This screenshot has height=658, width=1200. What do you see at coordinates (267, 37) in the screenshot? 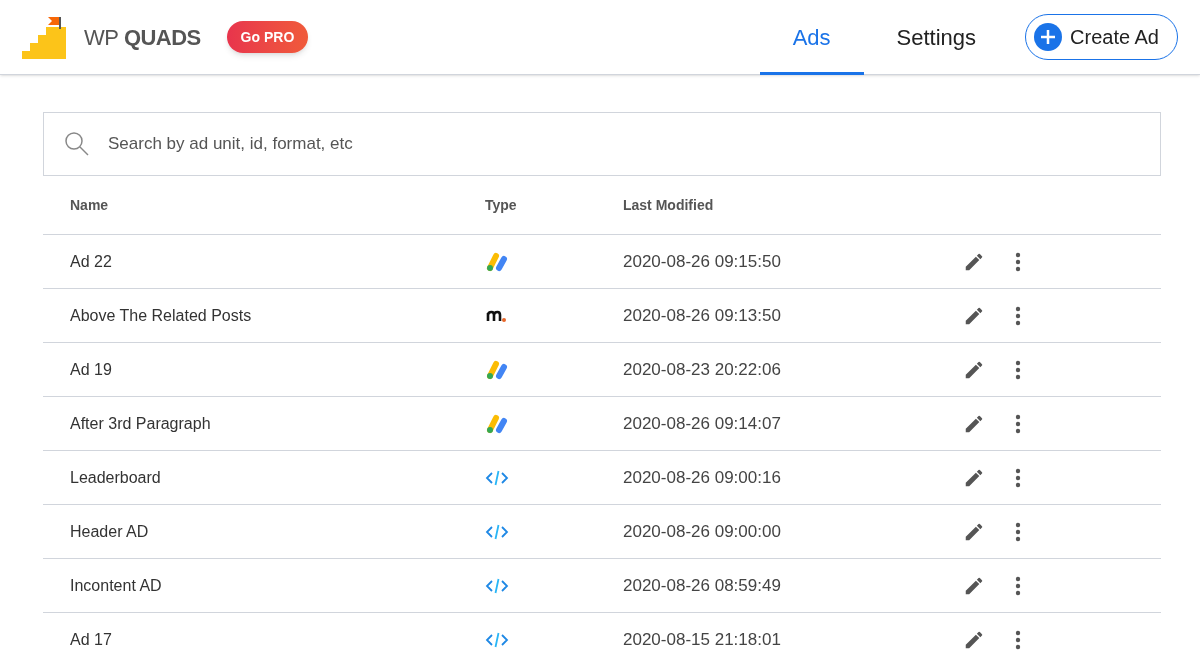
I see `go-pro-button: Go PRO` at bounding box center [267, 37].